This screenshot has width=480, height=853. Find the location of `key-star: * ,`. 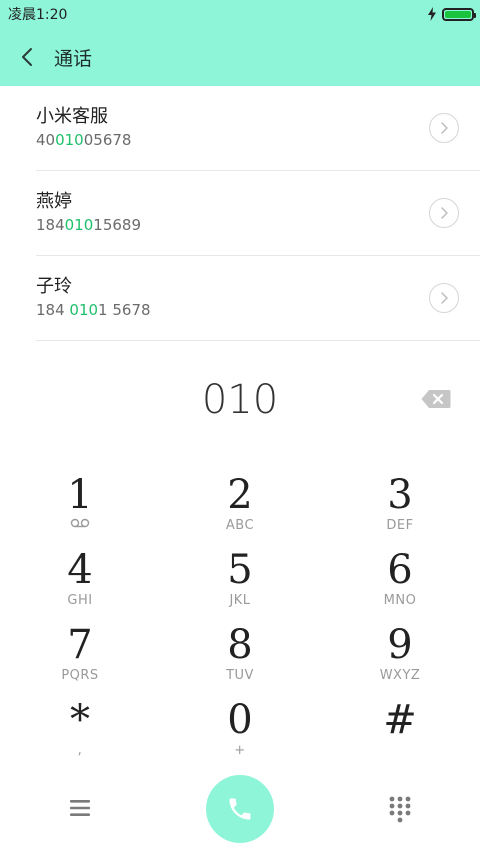

key-star: * , is located at coordinates (80, 734).